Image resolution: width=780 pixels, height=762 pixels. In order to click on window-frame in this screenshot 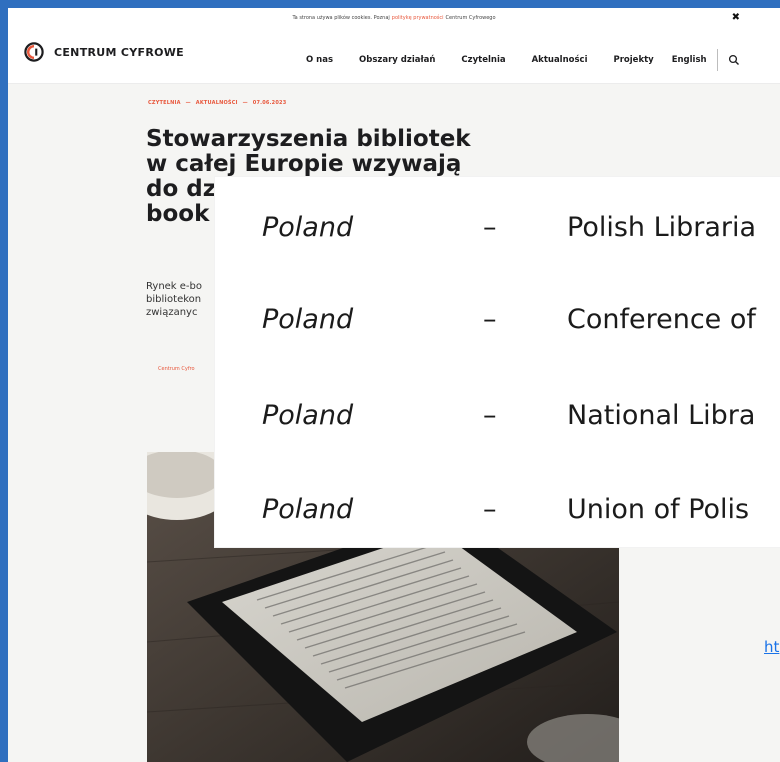, I will do `click(4, 381)`.